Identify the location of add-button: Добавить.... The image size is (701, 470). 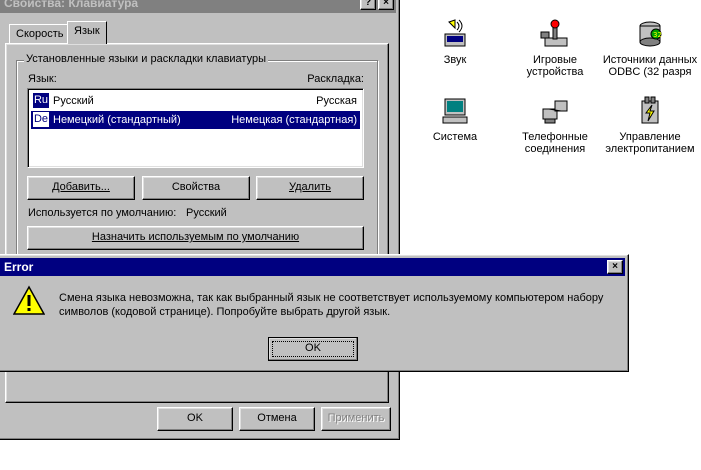
(81, 188).